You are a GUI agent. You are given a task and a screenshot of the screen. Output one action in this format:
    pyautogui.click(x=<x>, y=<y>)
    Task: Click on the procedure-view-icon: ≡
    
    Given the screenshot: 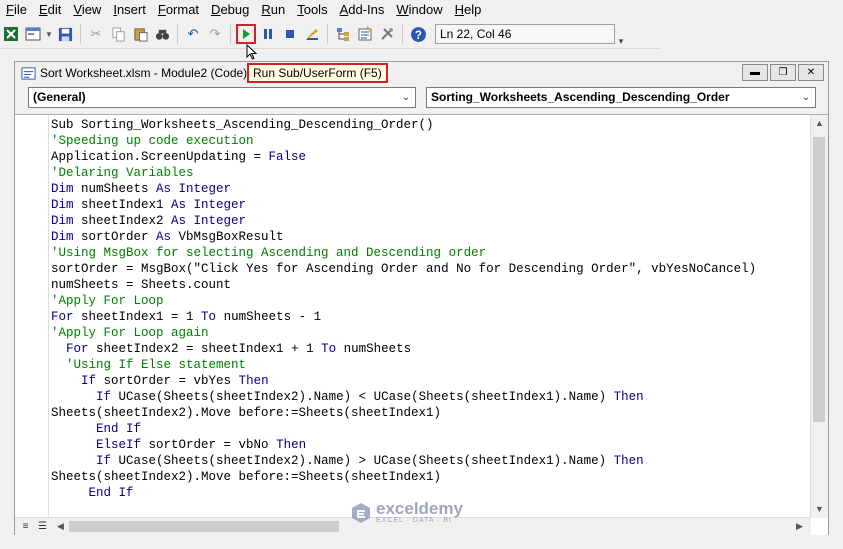 What is the action you would take?
    pyautogui.click(x=25, y=526)
    